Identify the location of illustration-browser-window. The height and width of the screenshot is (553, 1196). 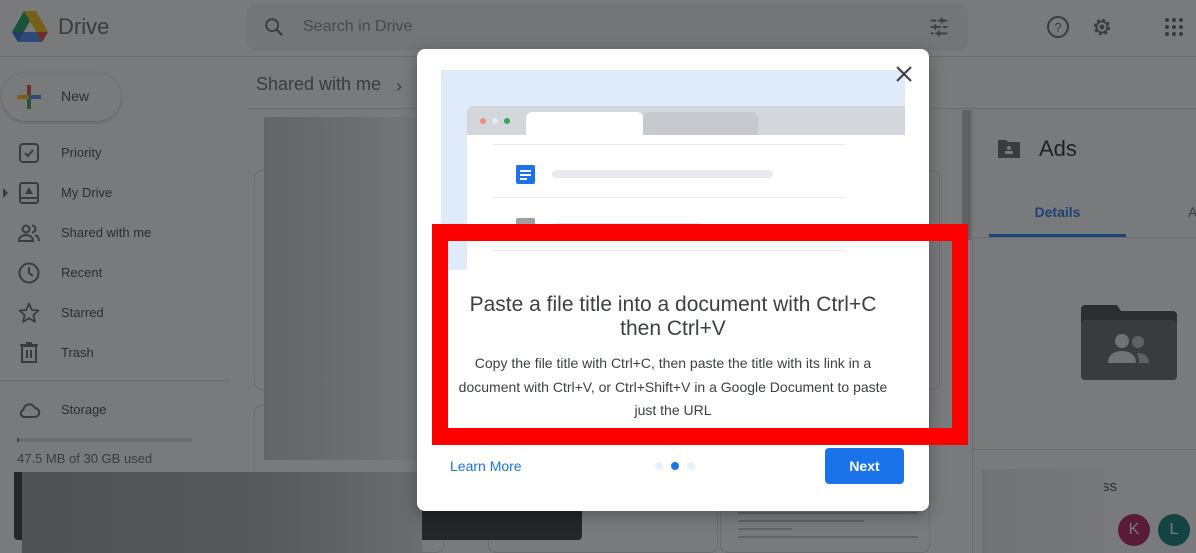
(686, 188).